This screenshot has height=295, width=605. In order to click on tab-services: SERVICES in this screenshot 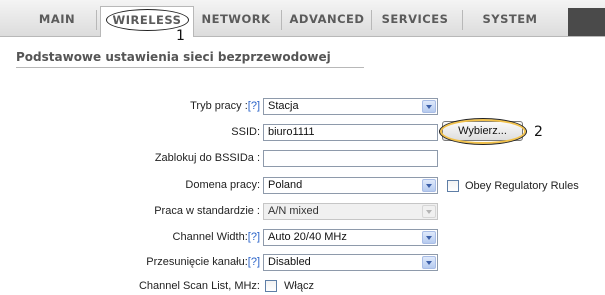, I will do `click(415, 19)`.